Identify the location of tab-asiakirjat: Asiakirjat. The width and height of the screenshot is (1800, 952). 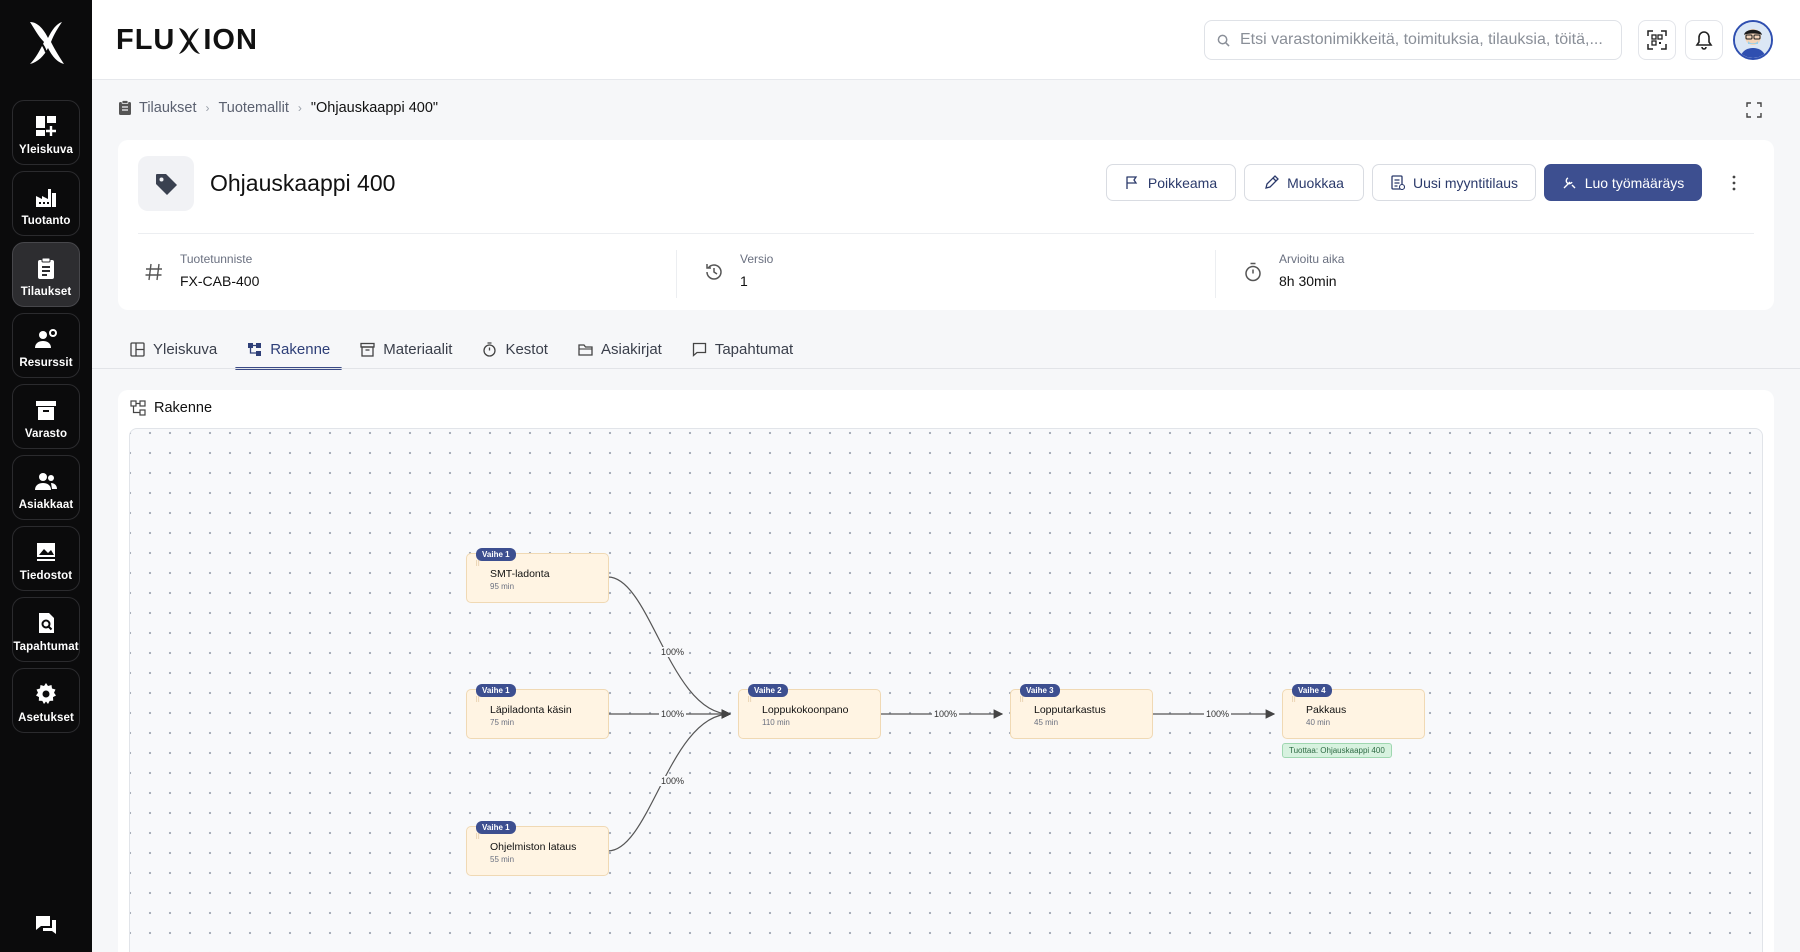
(620, 349).